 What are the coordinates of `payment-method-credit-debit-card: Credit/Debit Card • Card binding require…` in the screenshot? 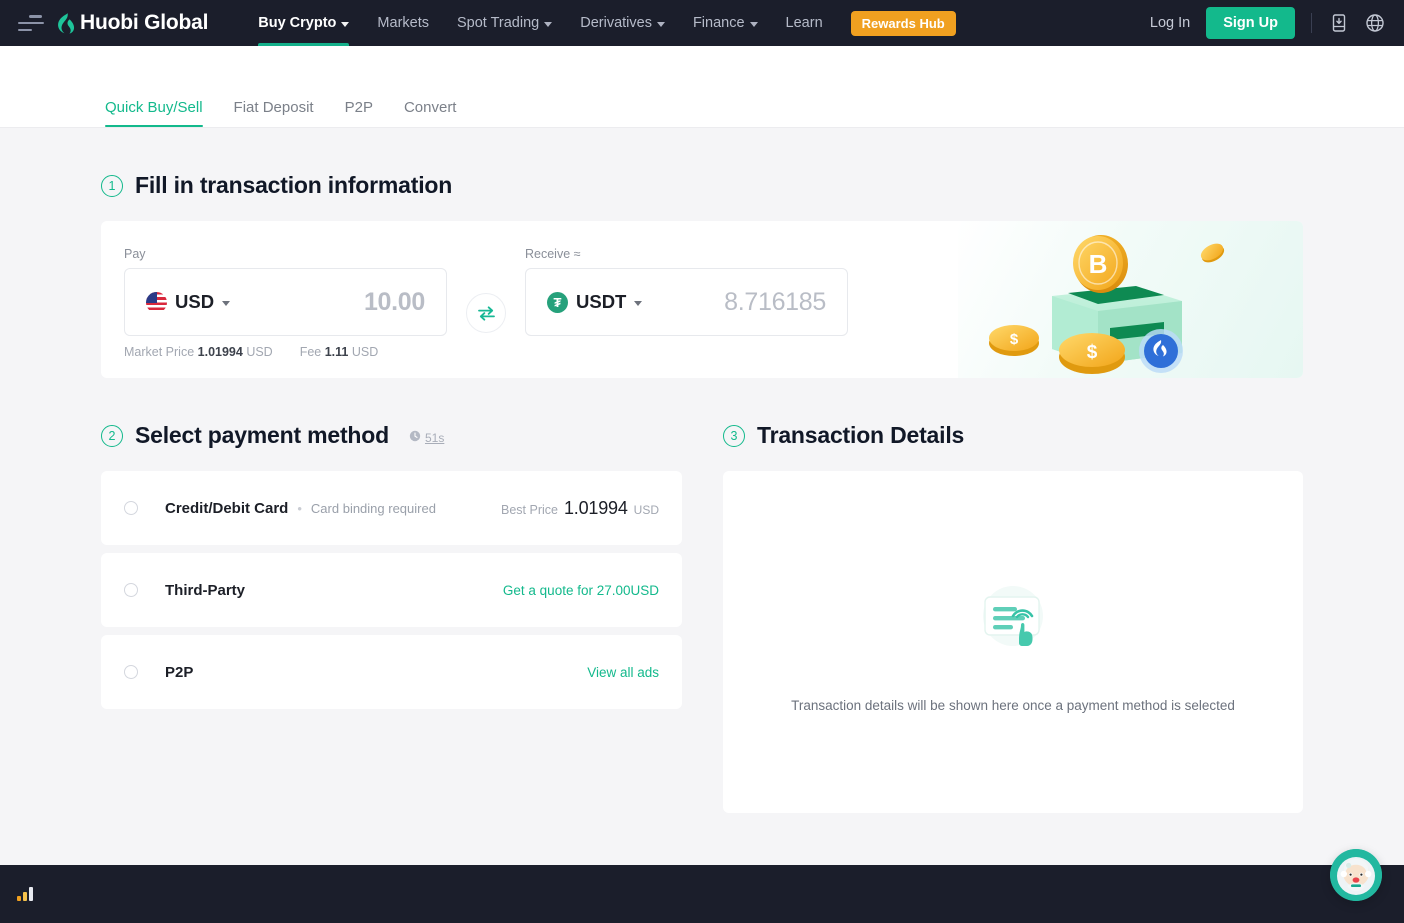 It's located at (391, 508).